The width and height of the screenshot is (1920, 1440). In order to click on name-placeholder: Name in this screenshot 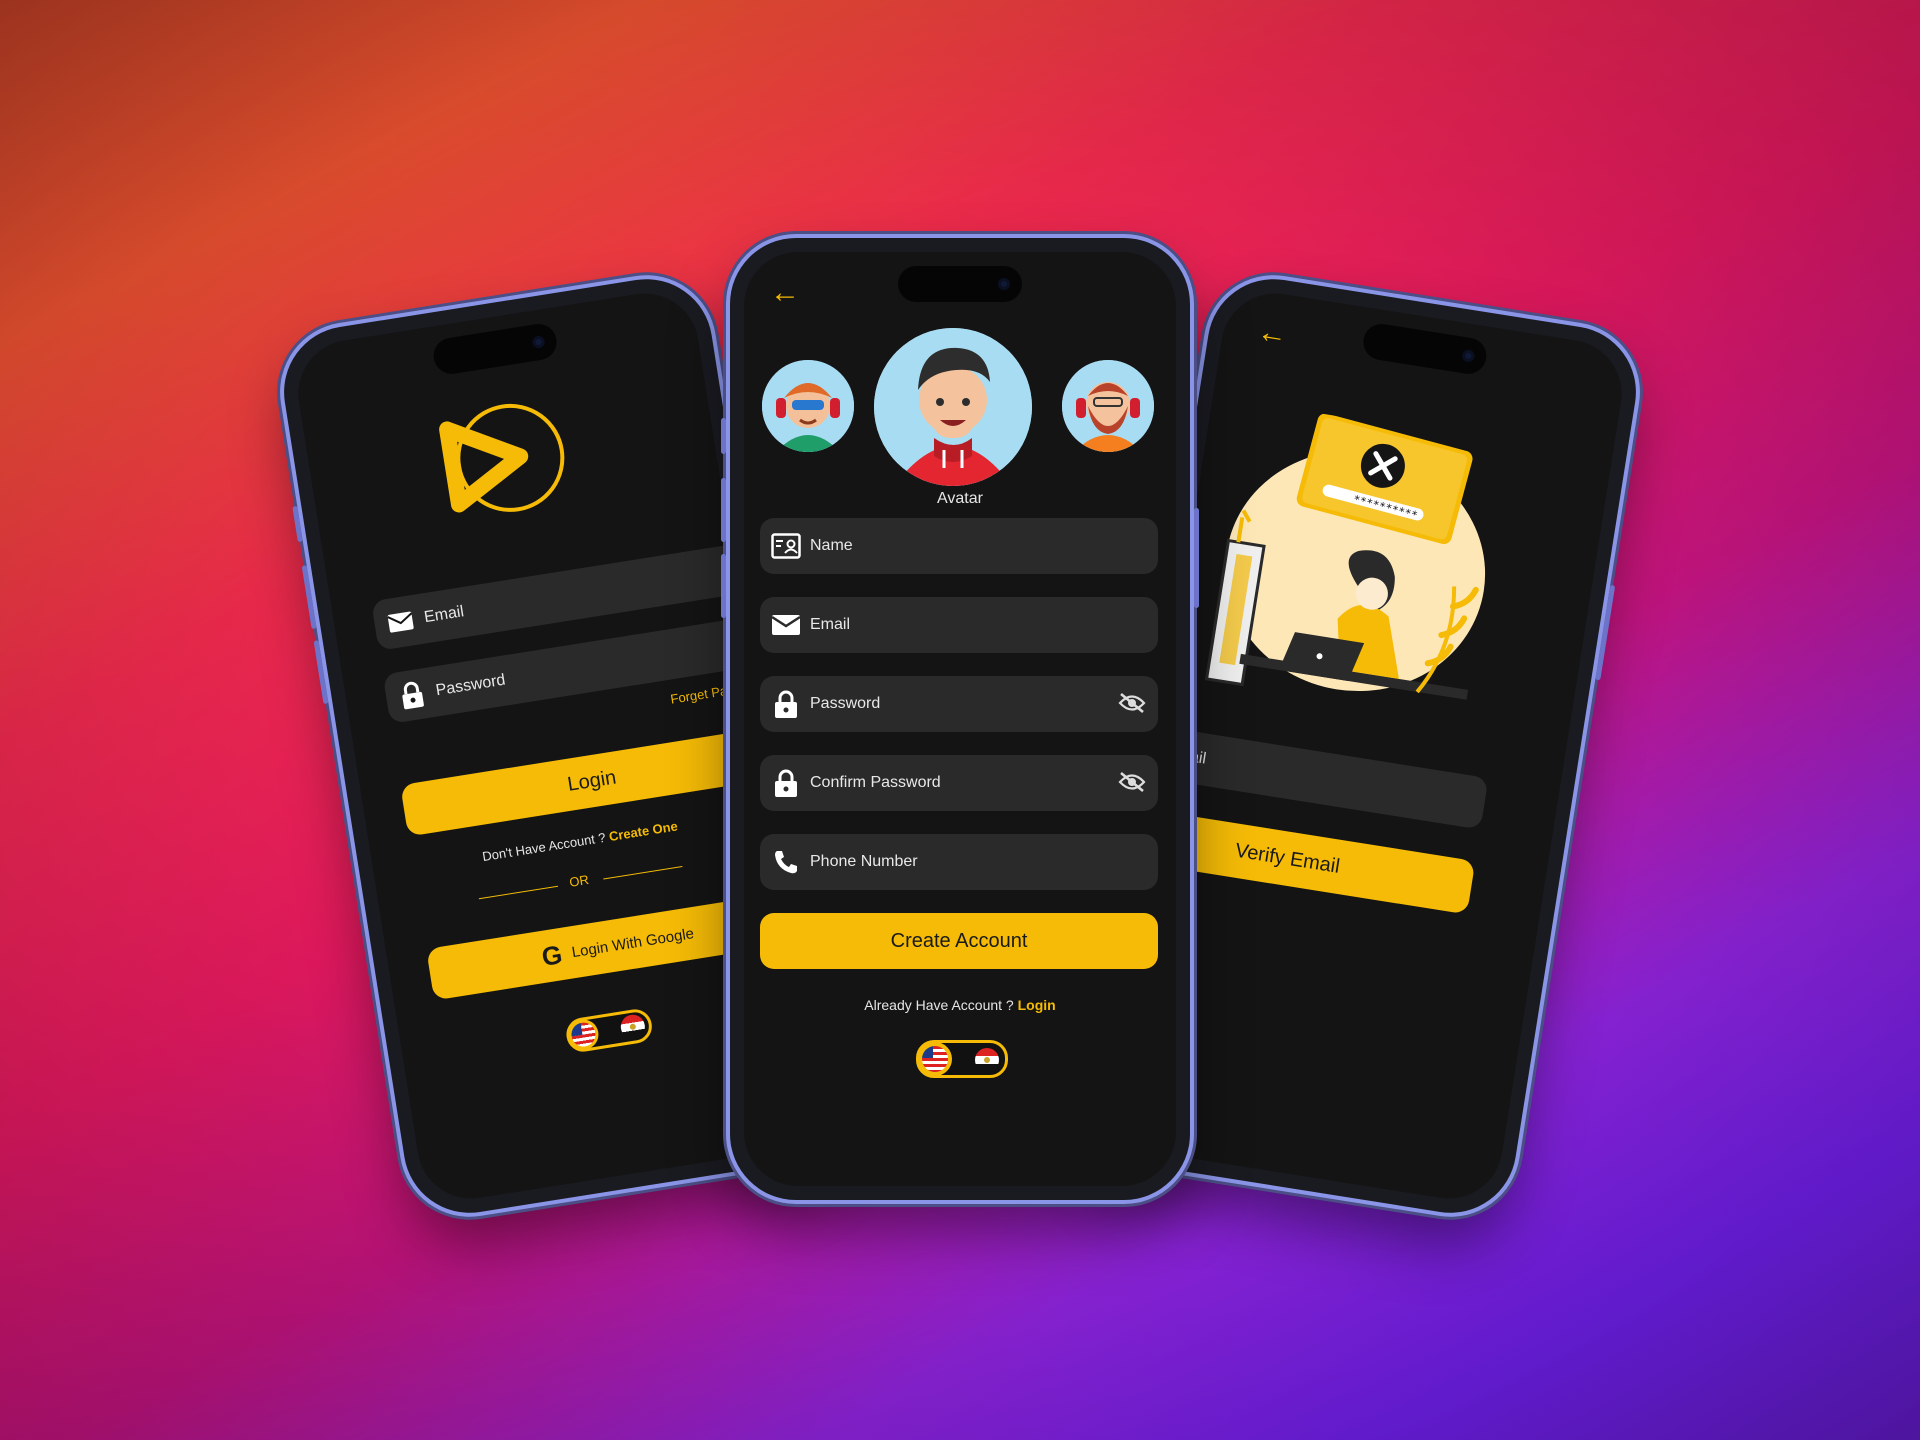, I will do `click(831, 545)`.